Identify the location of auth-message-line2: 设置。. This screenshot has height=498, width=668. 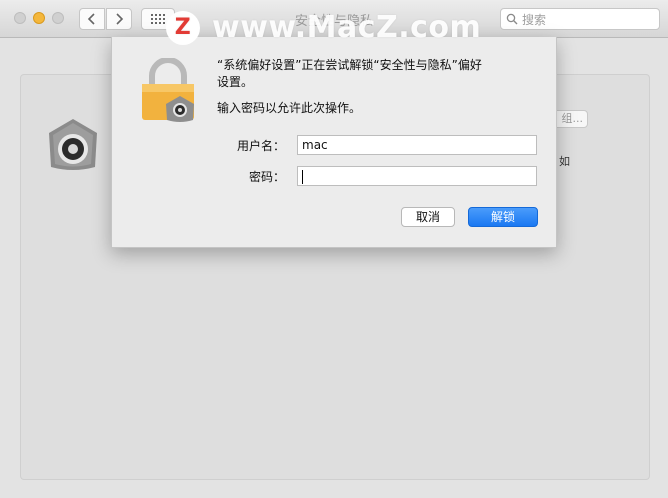
(235, 82).